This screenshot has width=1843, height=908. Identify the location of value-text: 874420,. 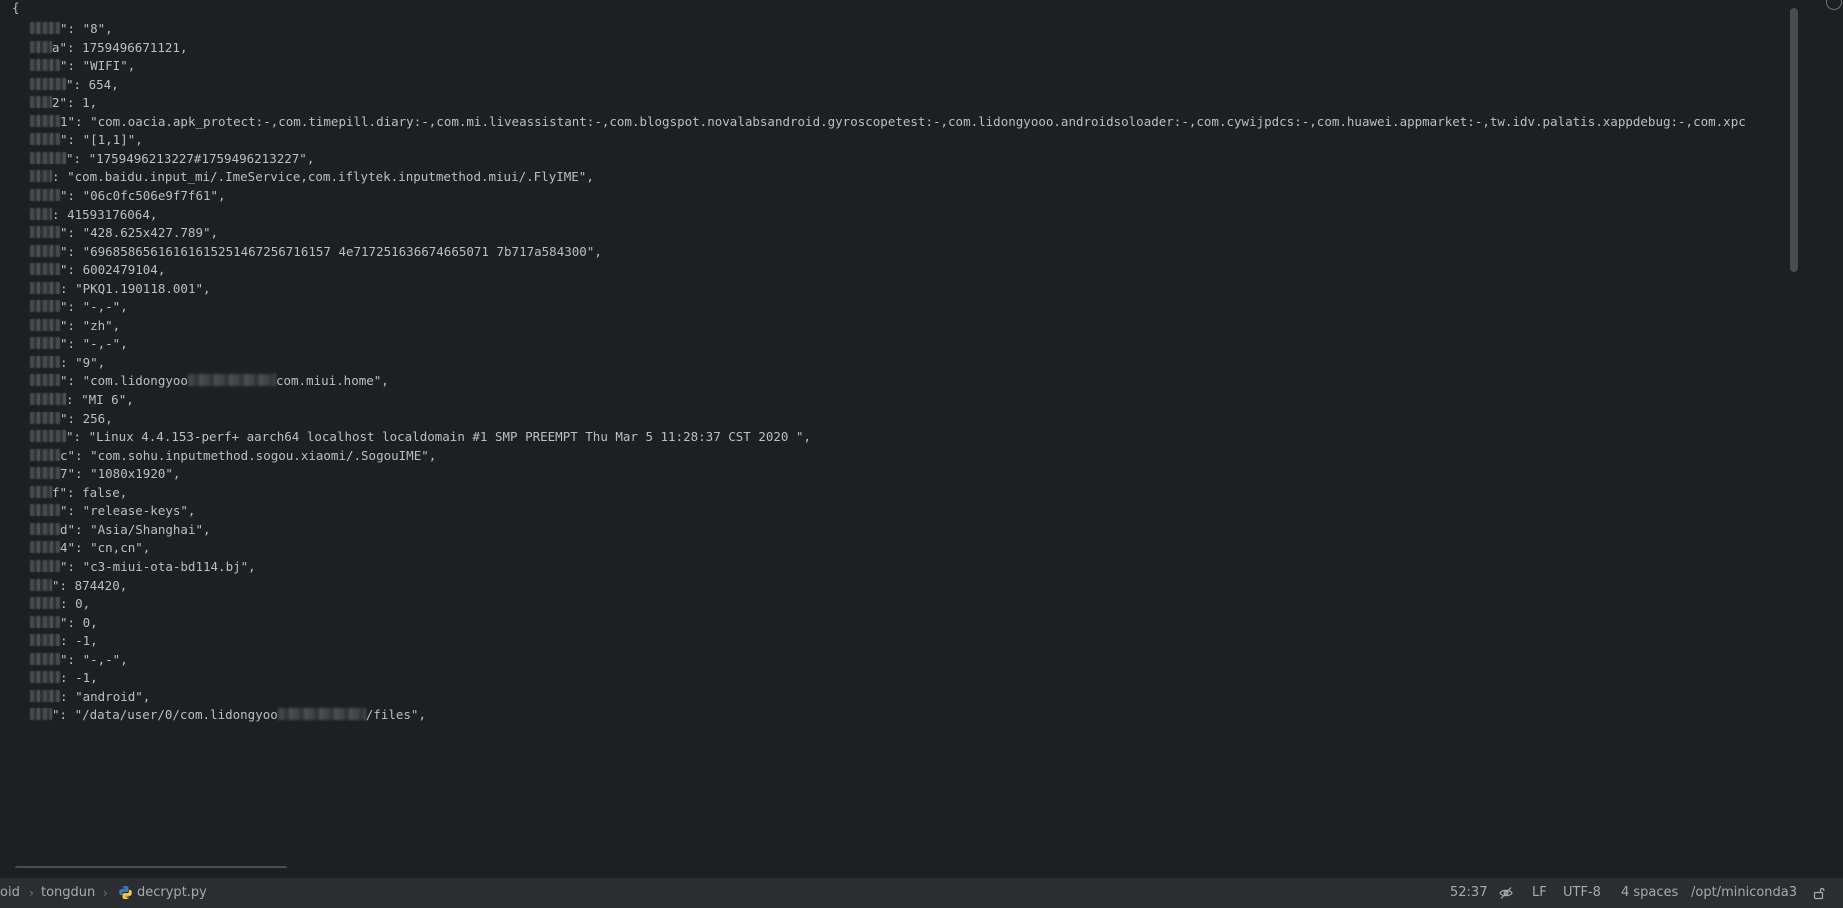
(101, 585).